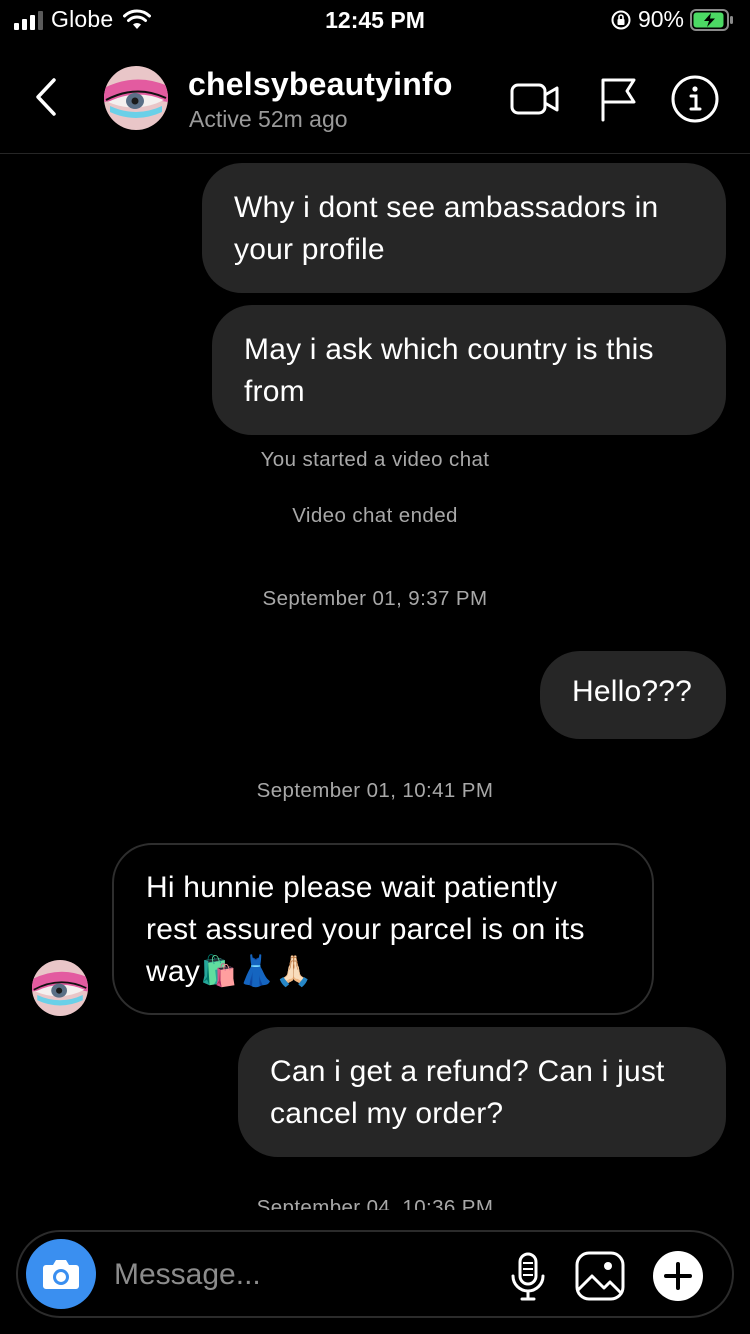 The width and height of the screenshot is (750, 1334). What do you see at coordinates (678, 1276) in the screenshot?
I see `plus-icon` at bounding box center [678, 1276].